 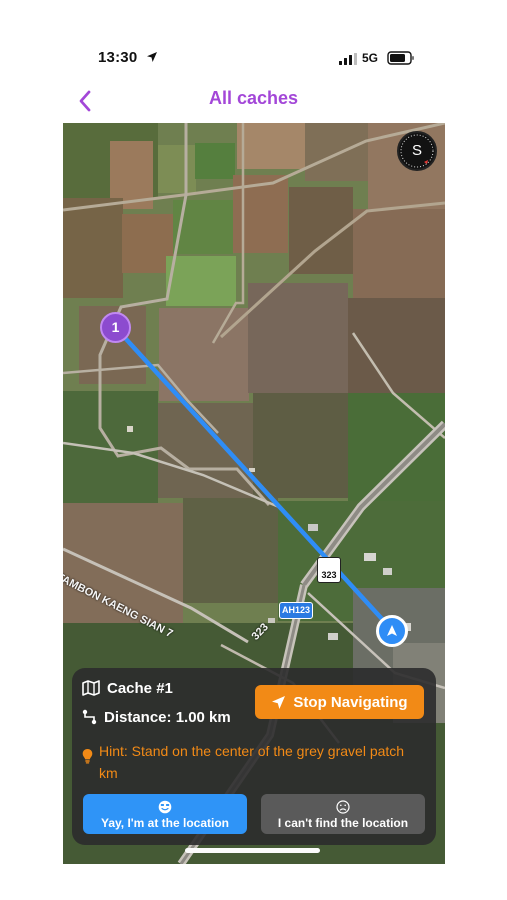 What do you see at coordinates (165, 807) in the screenshot?
I see `smile-icon` at bounding box center [165, 807].